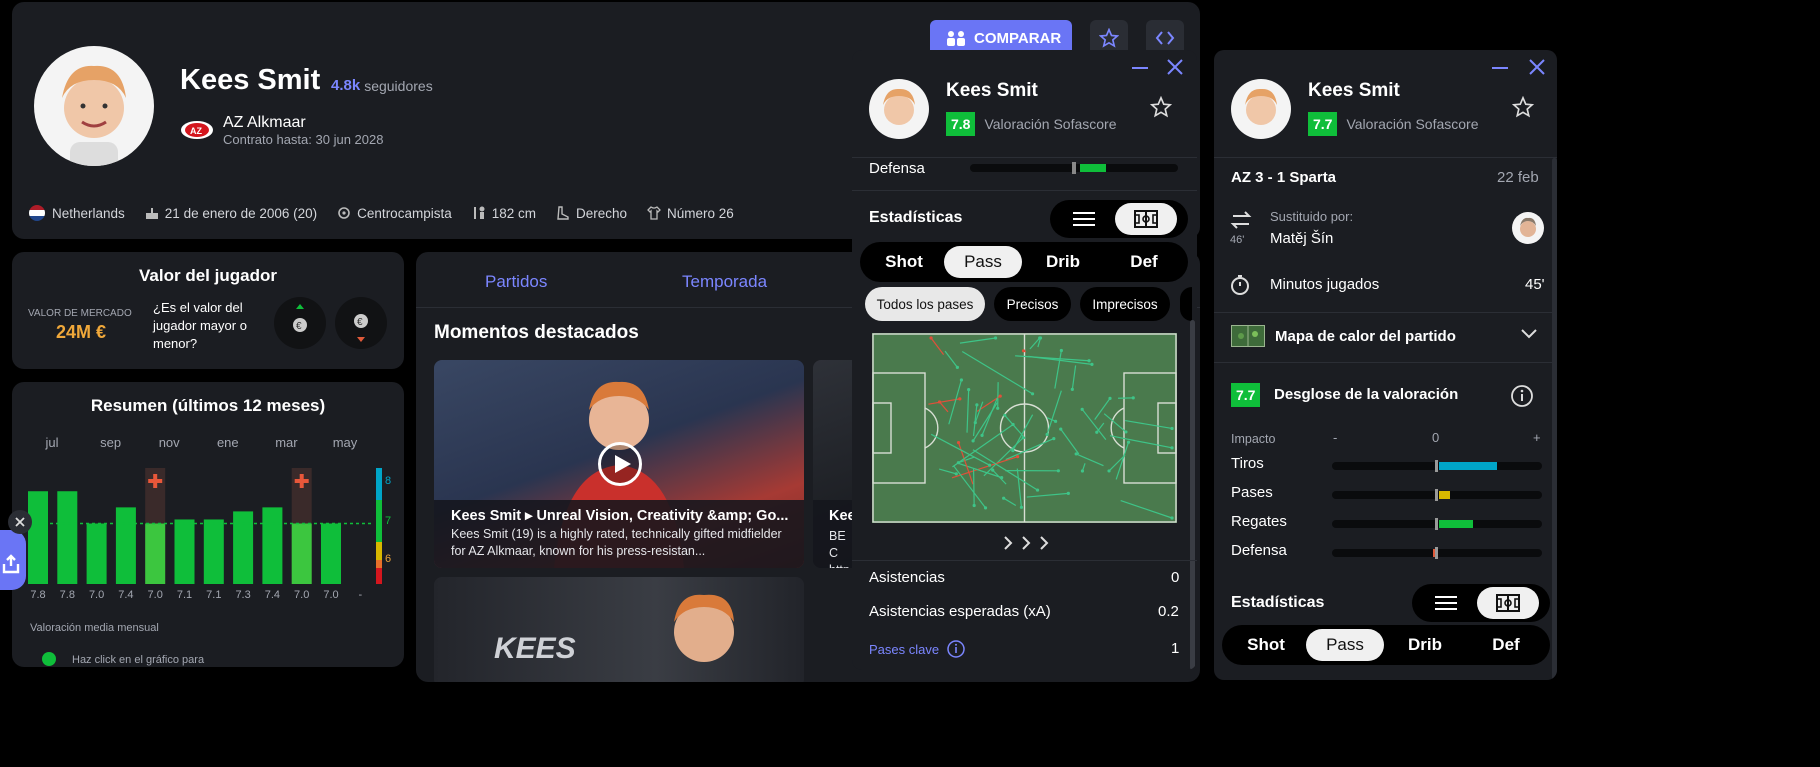 This screenshot has width=1820, height=767. I want to click on match-score: AZ 3 - 1 Sparta, so click(1283, 177).